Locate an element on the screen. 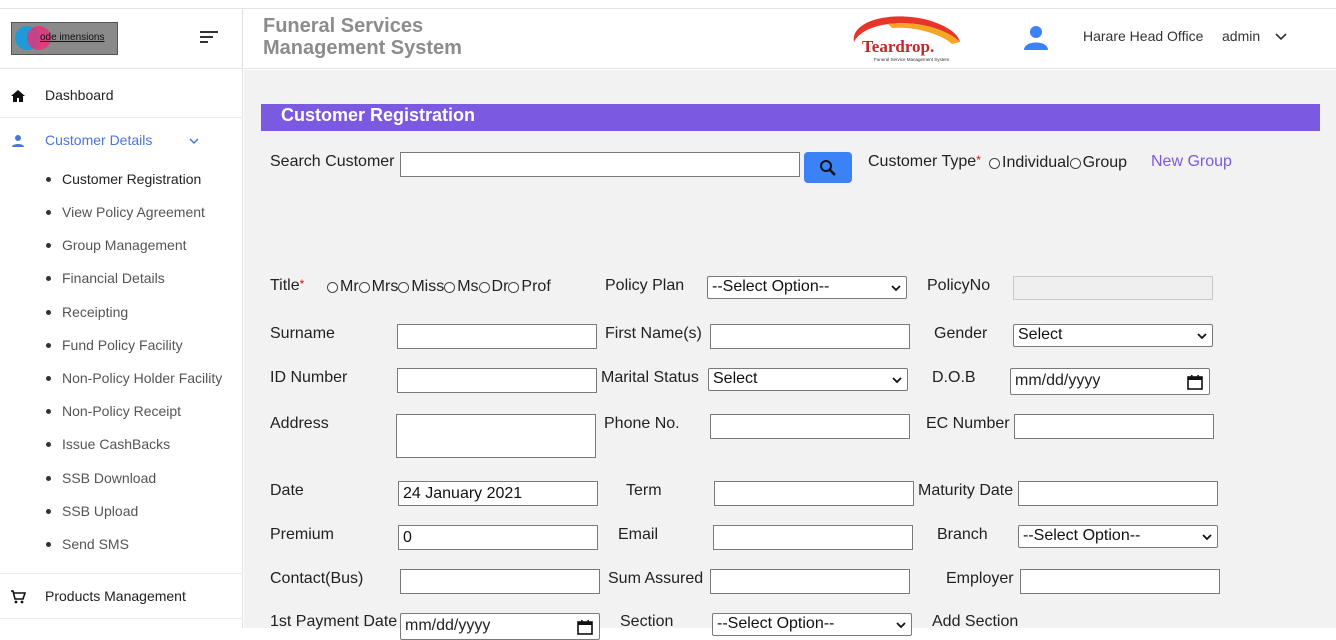  home-icon is located at coordinates (18, 96).